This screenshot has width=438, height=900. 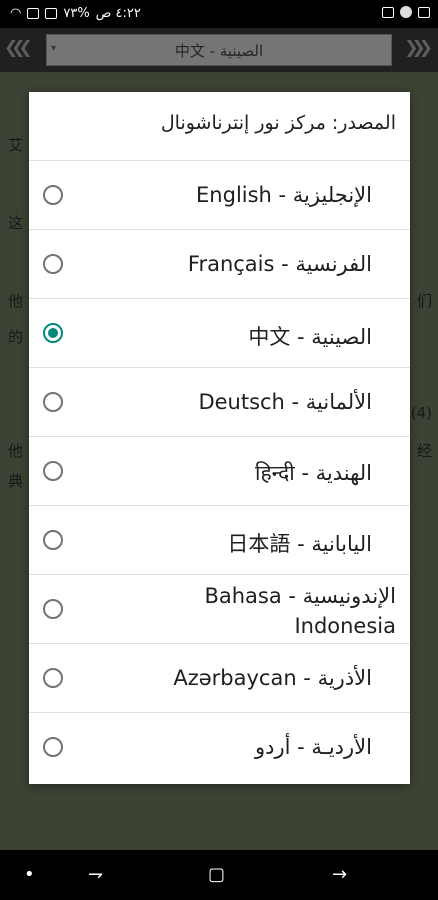 I want to click on option-label: English - الإنجليزية, so click(x=284, y=195).